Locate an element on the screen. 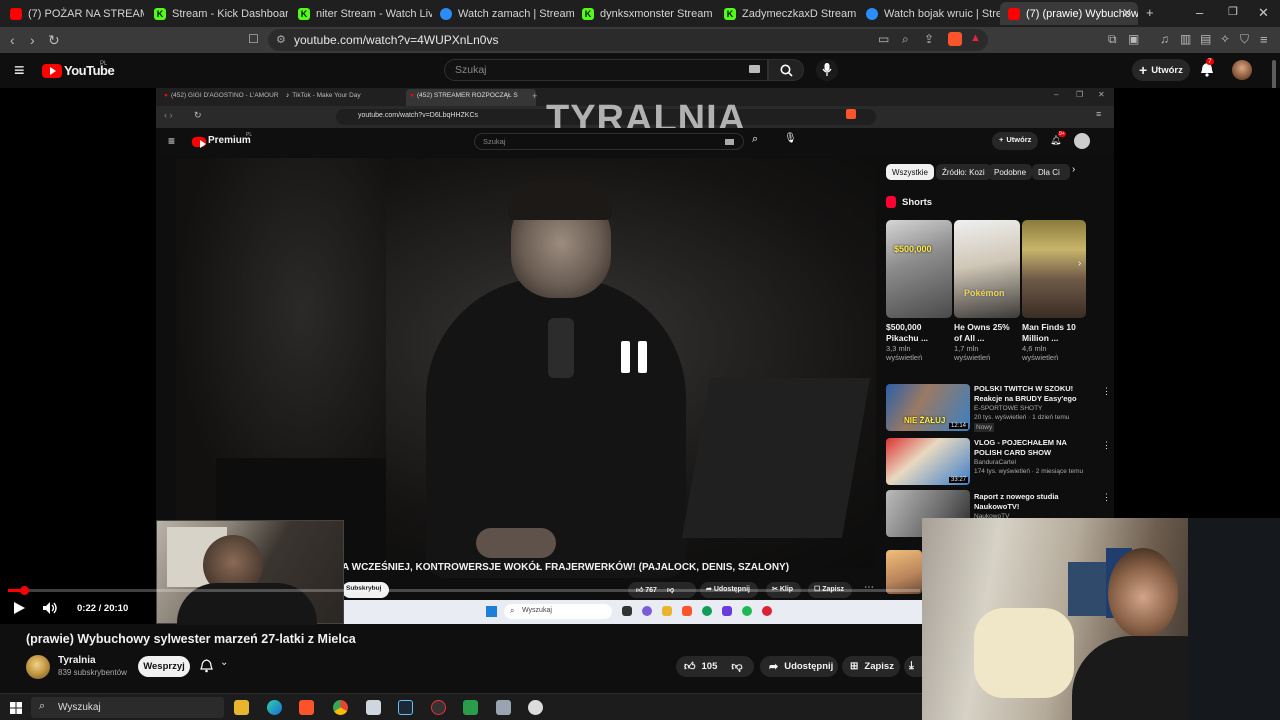 Image resolution: width=1280 pixels, height=720 pixels. inner-notif-badge: 9+ is located at coordinates (1062, 134).